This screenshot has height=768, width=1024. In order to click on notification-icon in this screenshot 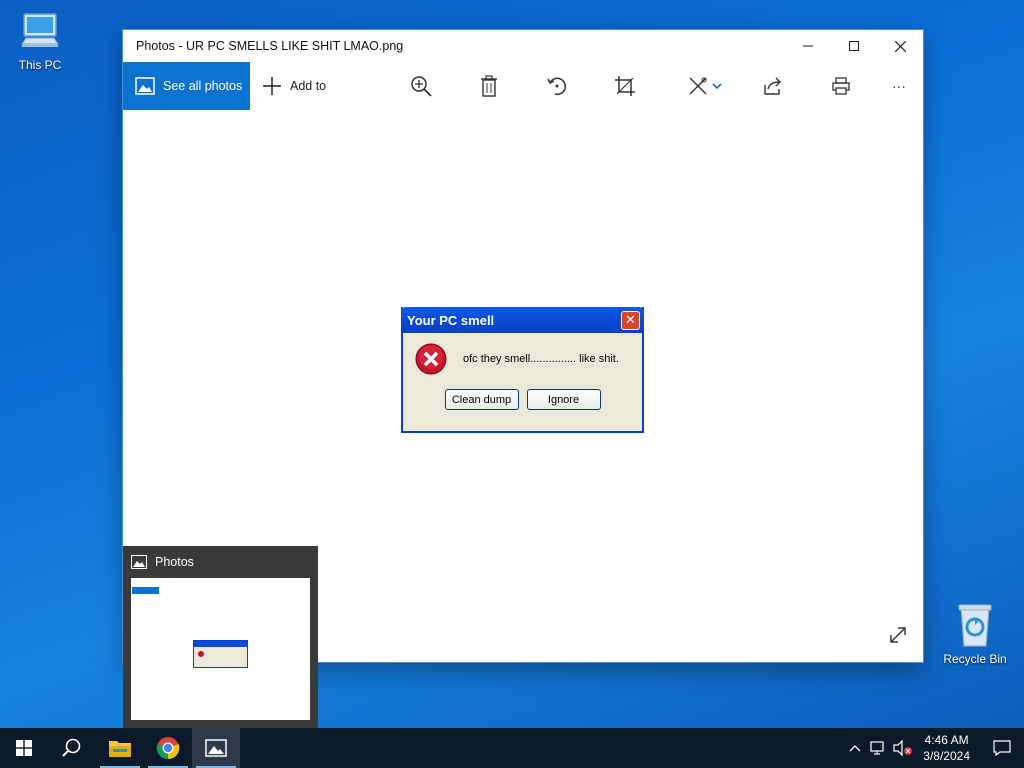, I will do `click(1002, 748)`.